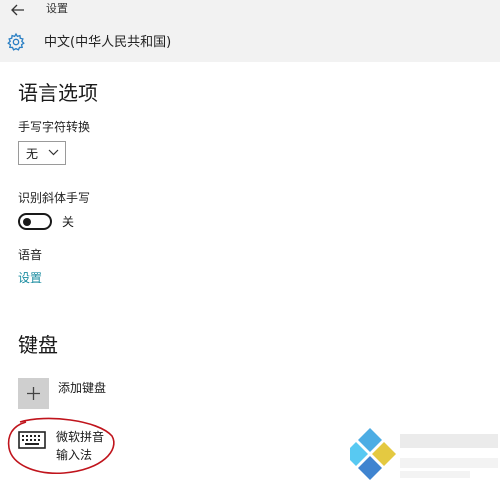 The height and width of the screenshot is (480, 500). Describe the element at coordinates (38, 345) in the screenshot. I see `keyboards-heading: 键盘` at that location.